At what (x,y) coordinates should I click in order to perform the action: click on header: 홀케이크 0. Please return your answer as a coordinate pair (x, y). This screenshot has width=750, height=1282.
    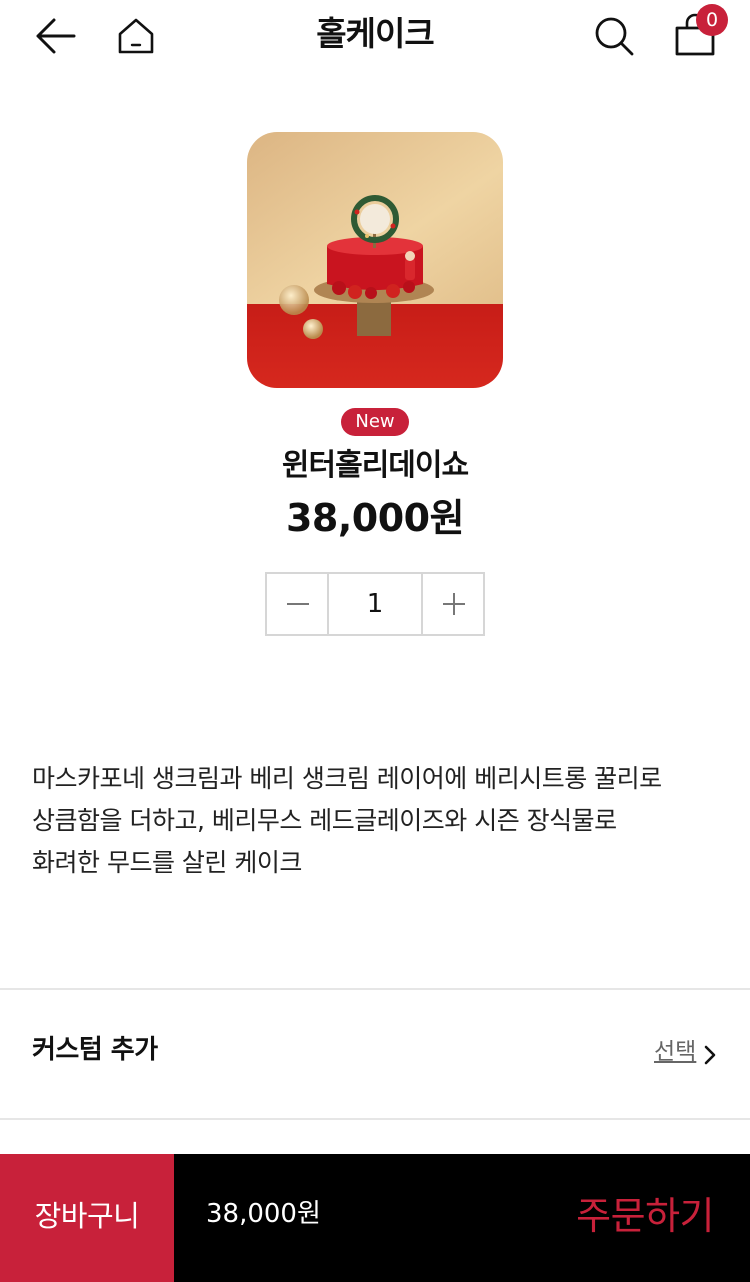
    Looking at the image, I should click on (375, 38).